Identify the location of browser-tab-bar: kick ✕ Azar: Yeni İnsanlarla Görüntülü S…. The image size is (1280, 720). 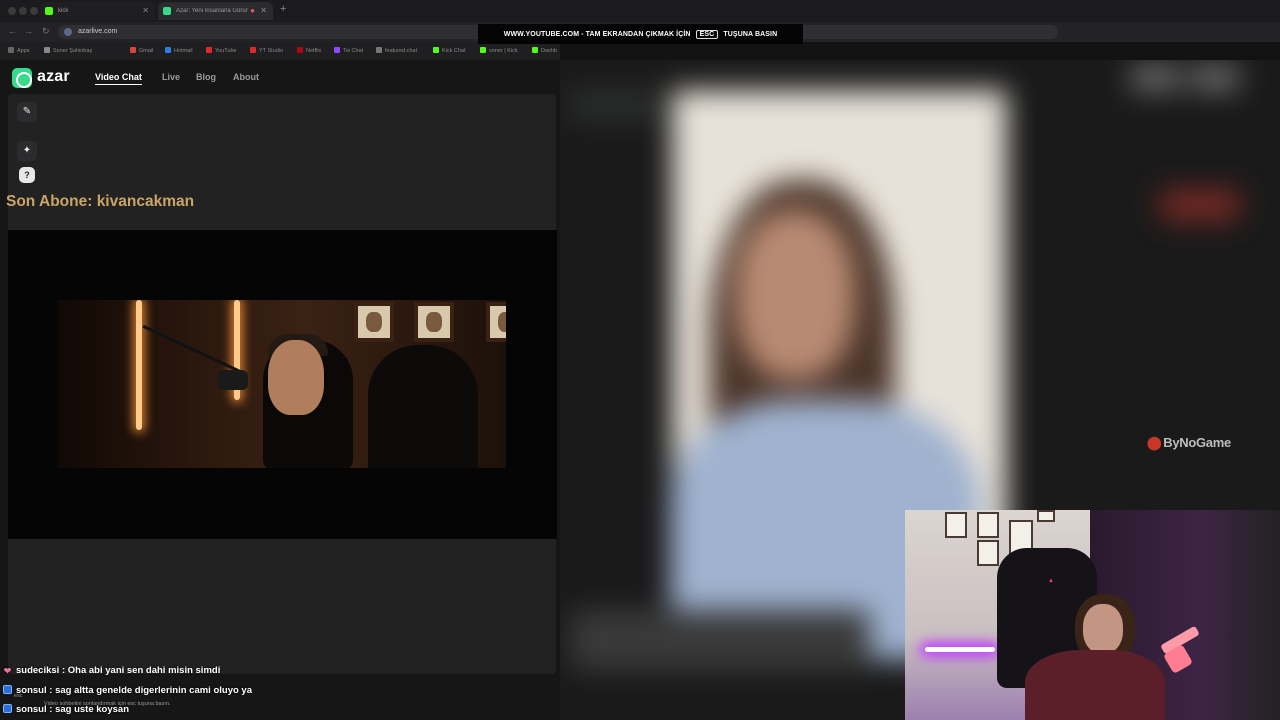
(640, 11).